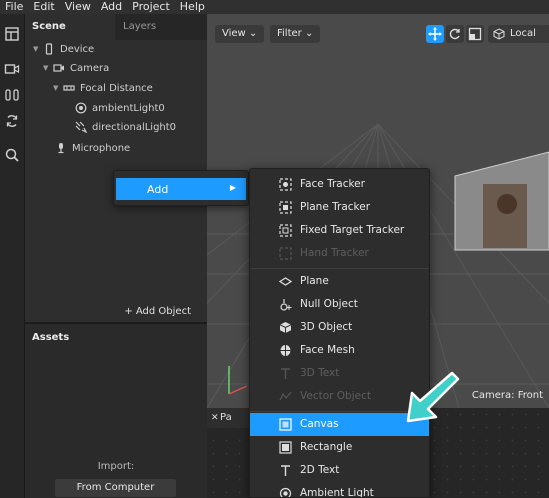 This screenshot has height=498, width=549. What do you see at coordinates (285, 207) in the screenshot?
I see `plane-tracker-icon` at bounding box center [285, 207].